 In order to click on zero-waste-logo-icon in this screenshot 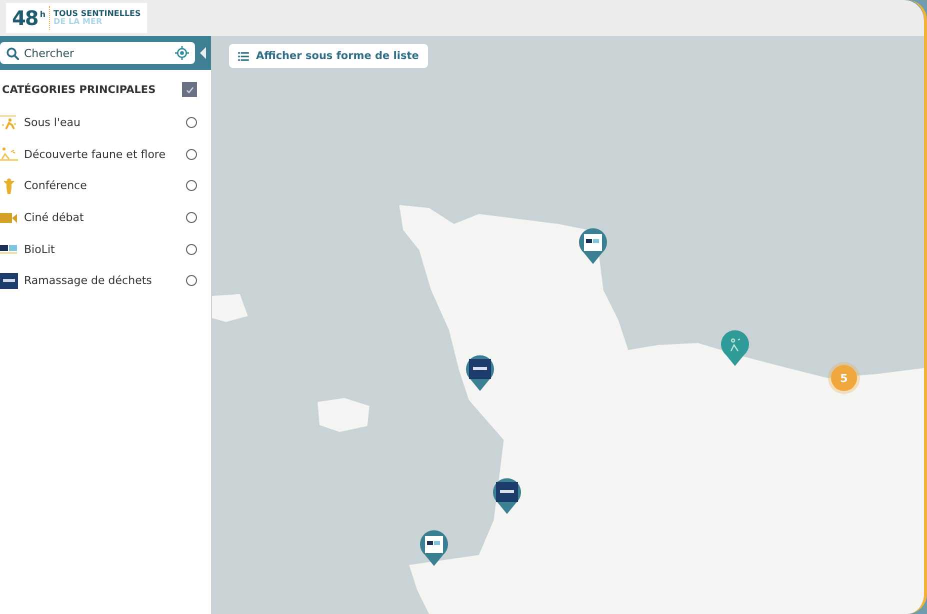, I will do `click(9, 280)`.